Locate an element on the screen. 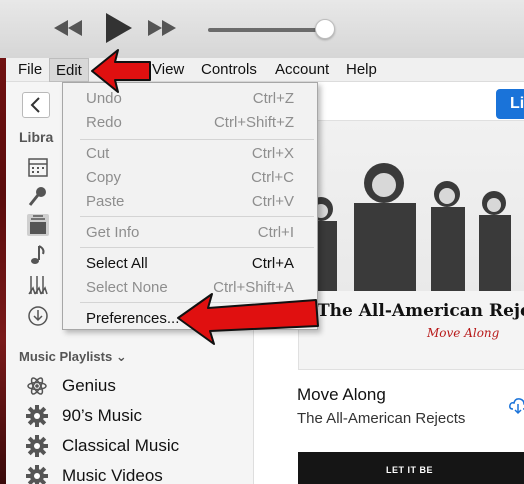  play-icon is located at coordinates (118, 28).